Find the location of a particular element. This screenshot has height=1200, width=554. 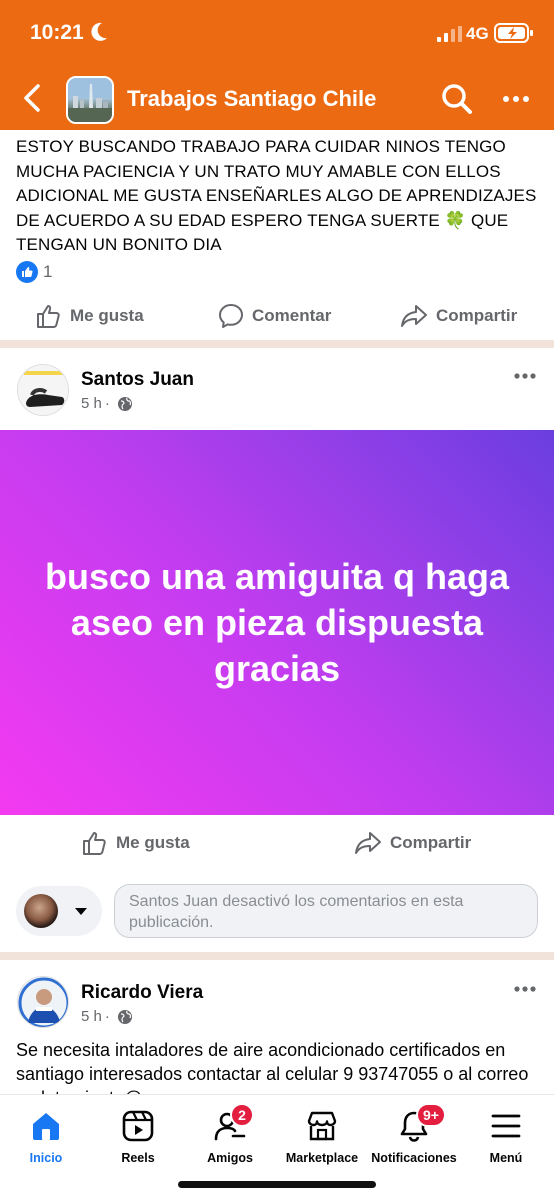

reaction-count: 1 is located at coordinates (48, 271).